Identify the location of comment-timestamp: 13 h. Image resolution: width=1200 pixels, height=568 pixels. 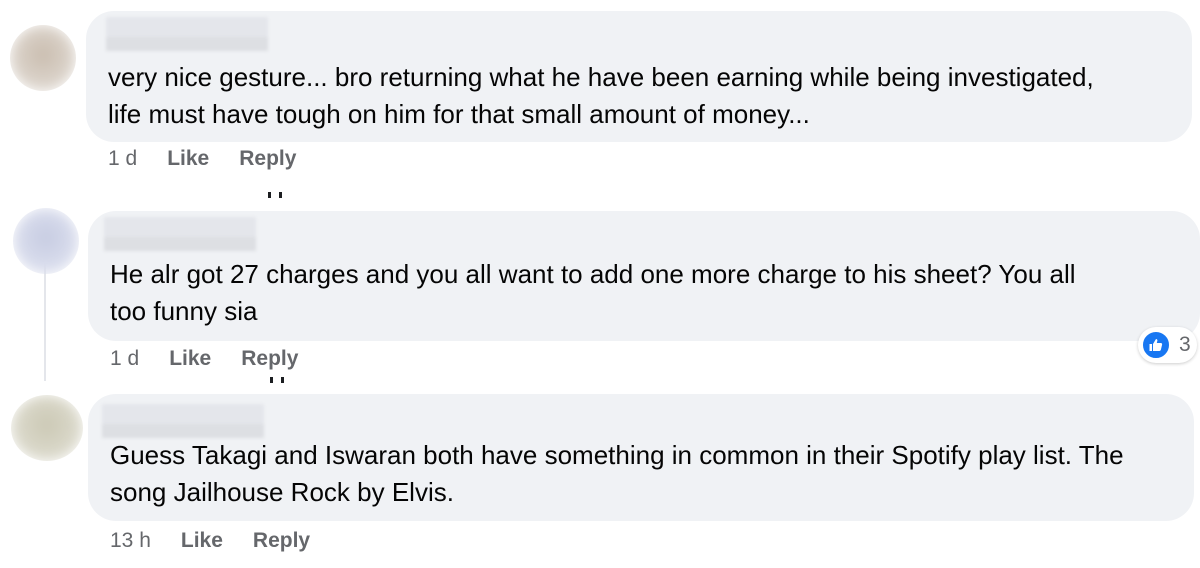
(130, 541).